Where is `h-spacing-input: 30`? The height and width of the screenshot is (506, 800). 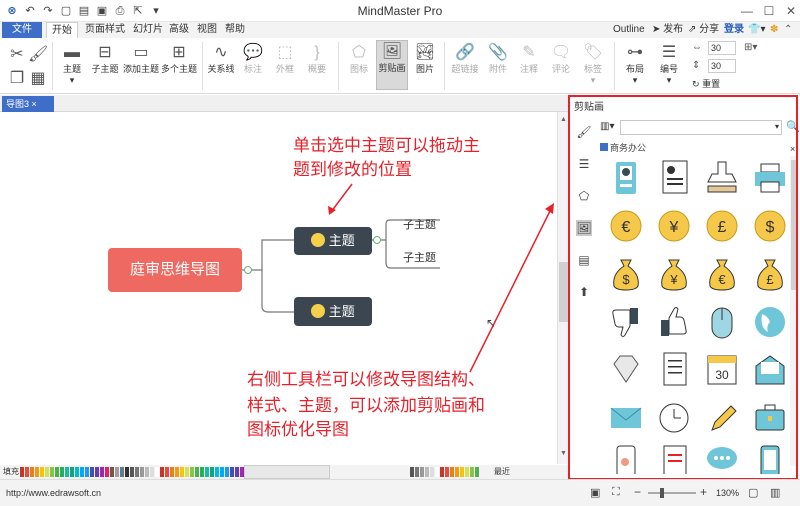 h-spacing-input: 30 is located at coordinates (722, 48).